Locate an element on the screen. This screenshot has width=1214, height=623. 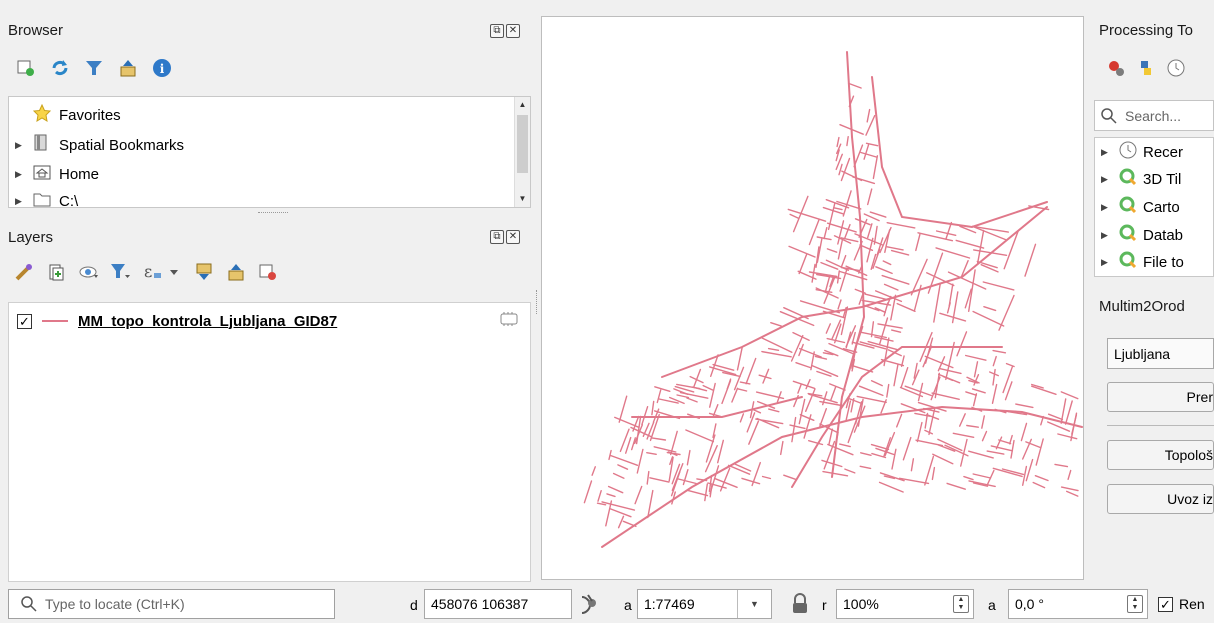
city-combobox: Ljubljana is located at coordinates (1160, 353).